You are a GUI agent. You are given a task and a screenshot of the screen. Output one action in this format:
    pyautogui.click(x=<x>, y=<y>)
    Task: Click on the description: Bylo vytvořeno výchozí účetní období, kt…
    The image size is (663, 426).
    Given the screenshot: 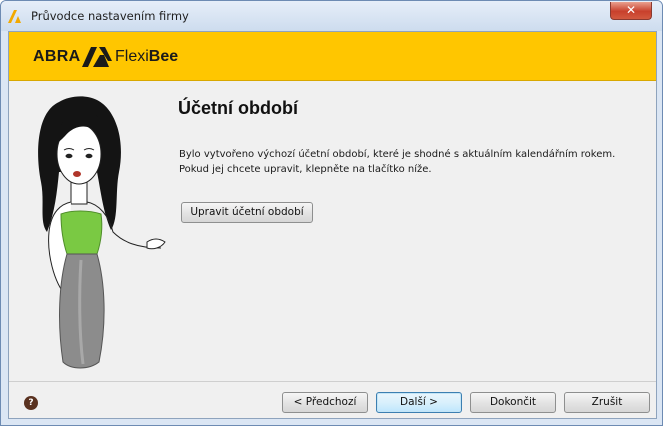 What is the action you would take?
    pyautogui.click(x=399, y=162)
    